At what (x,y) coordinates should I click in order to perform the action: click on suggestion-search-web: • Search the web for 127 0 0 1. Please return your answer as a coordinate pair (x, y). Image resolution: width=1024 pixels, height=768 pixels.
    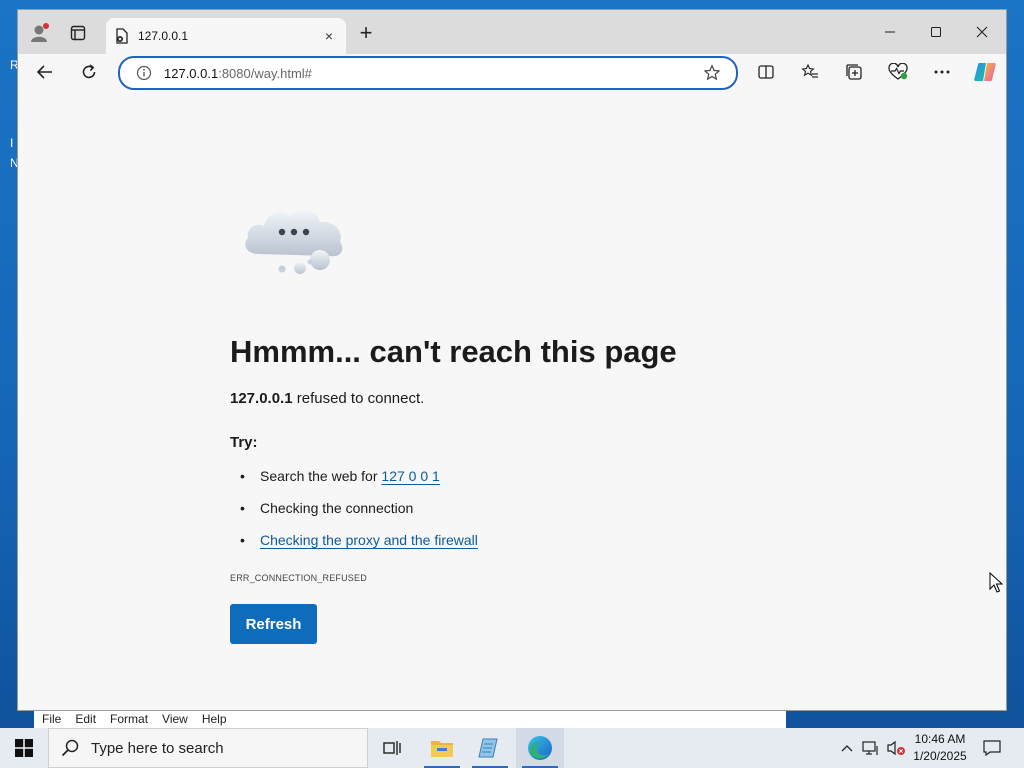
    Looking at the image, I should click on (340, 476).